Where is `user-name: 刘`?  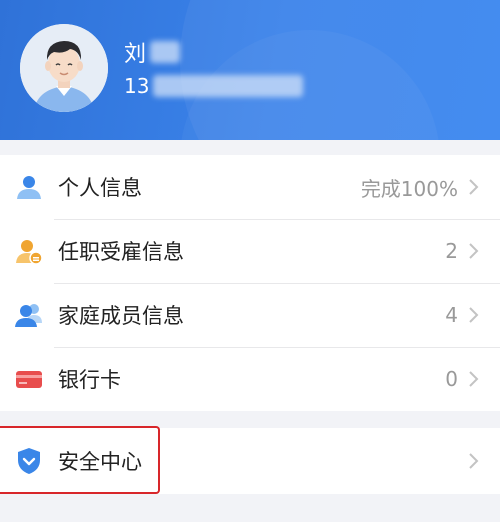 user-name: 刘 is located at coordinates (152, 52).